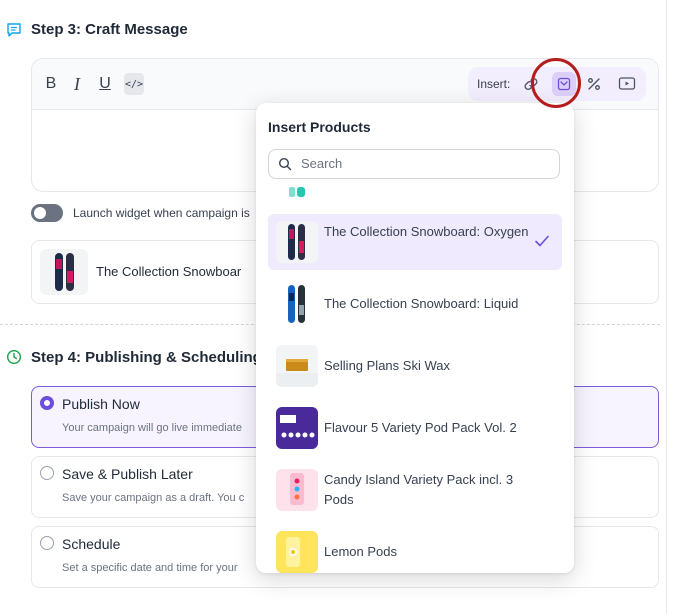 The height and width of the screenshot is (614, 674). I want to click on video-icon, so click(627, 84).